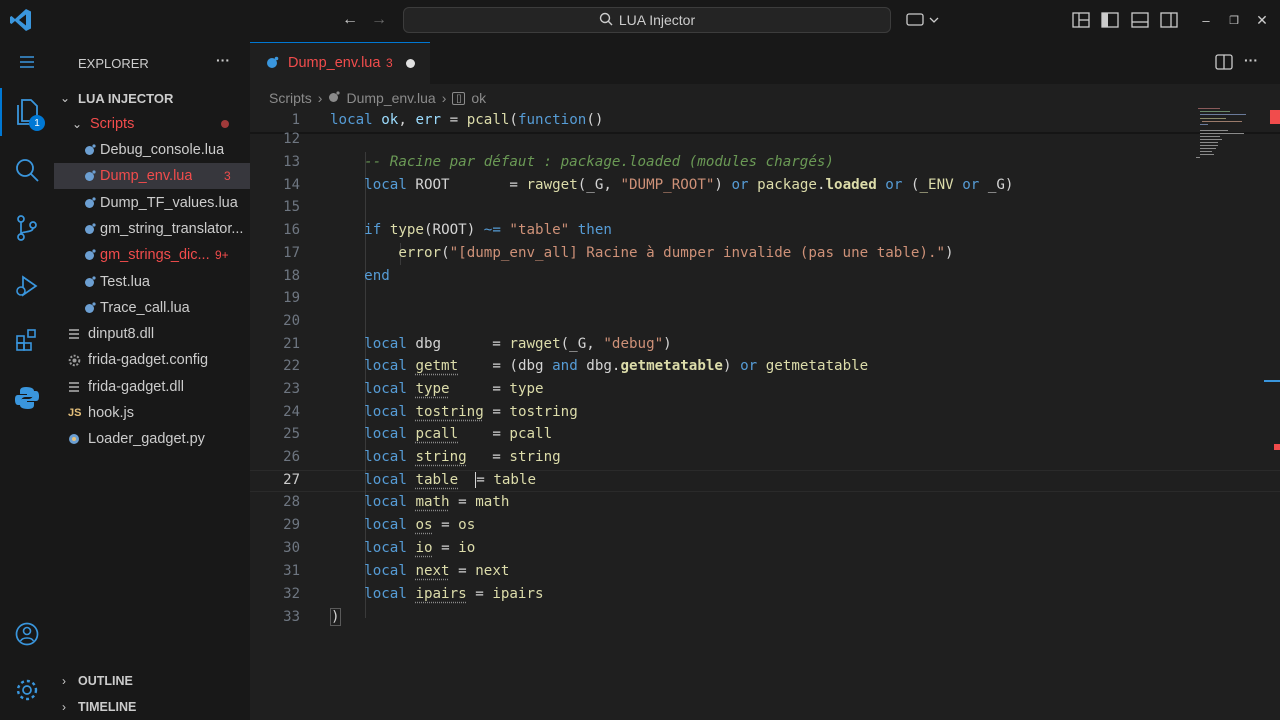  I want to click on code-line-32: local ipairs = ipairs, so click(436, 594).